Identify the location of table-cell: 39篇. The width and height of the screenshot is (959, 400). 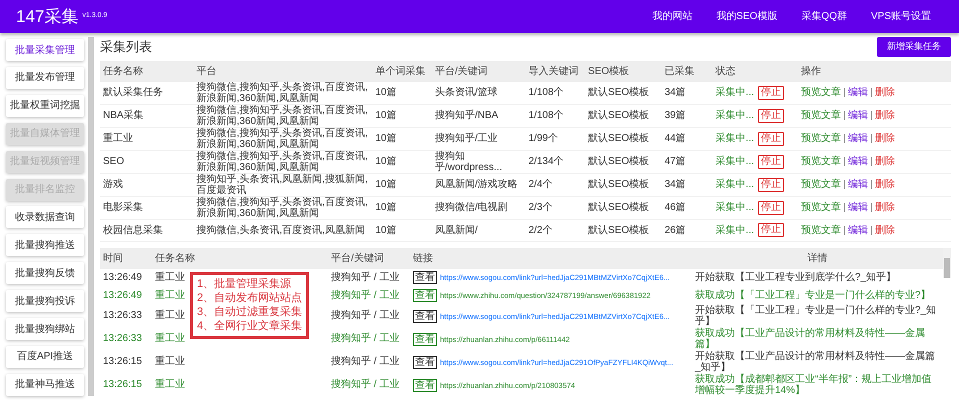
(687, 115).